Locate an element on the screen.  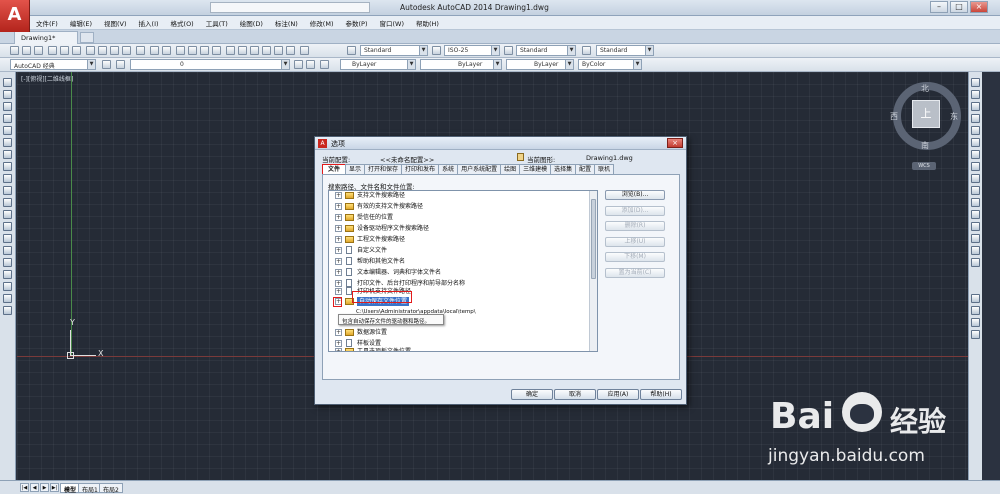
dim-style-select: ISO-25 ▼ is located at coordinates (472, 50).